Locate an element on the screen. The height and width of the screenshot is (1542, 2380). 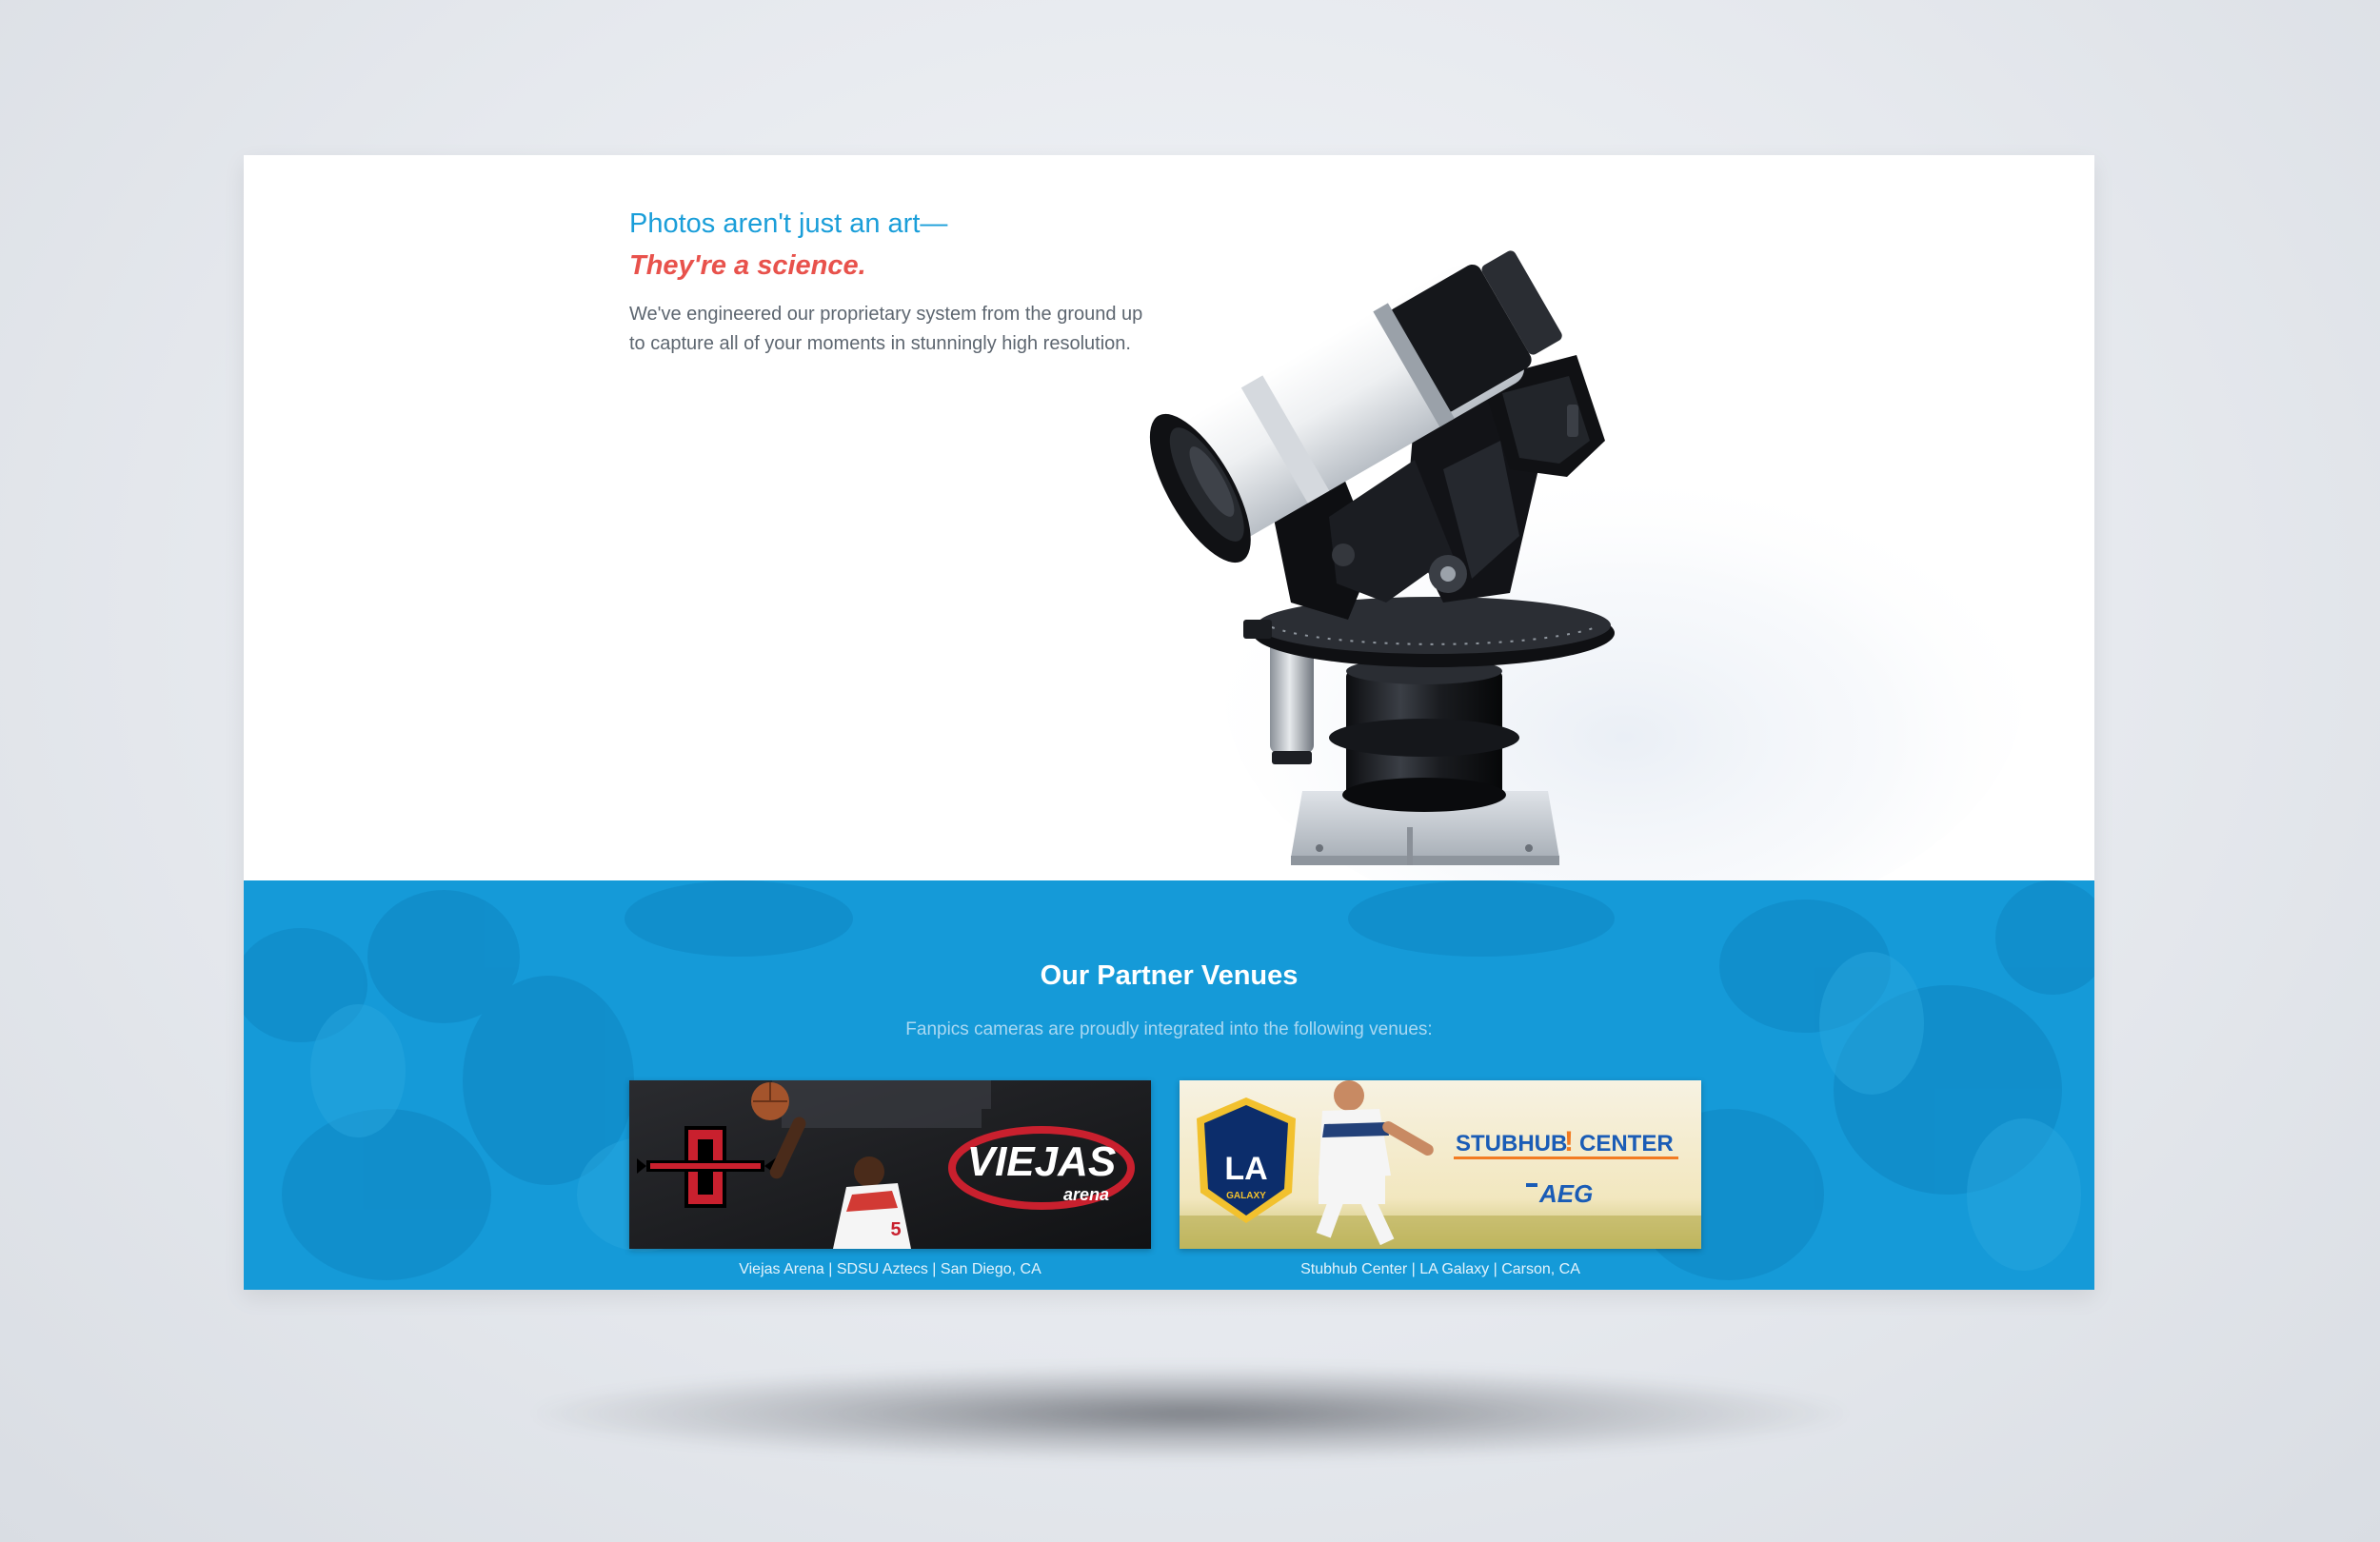
floor-shadow is located at coordinates (1190, 1413).